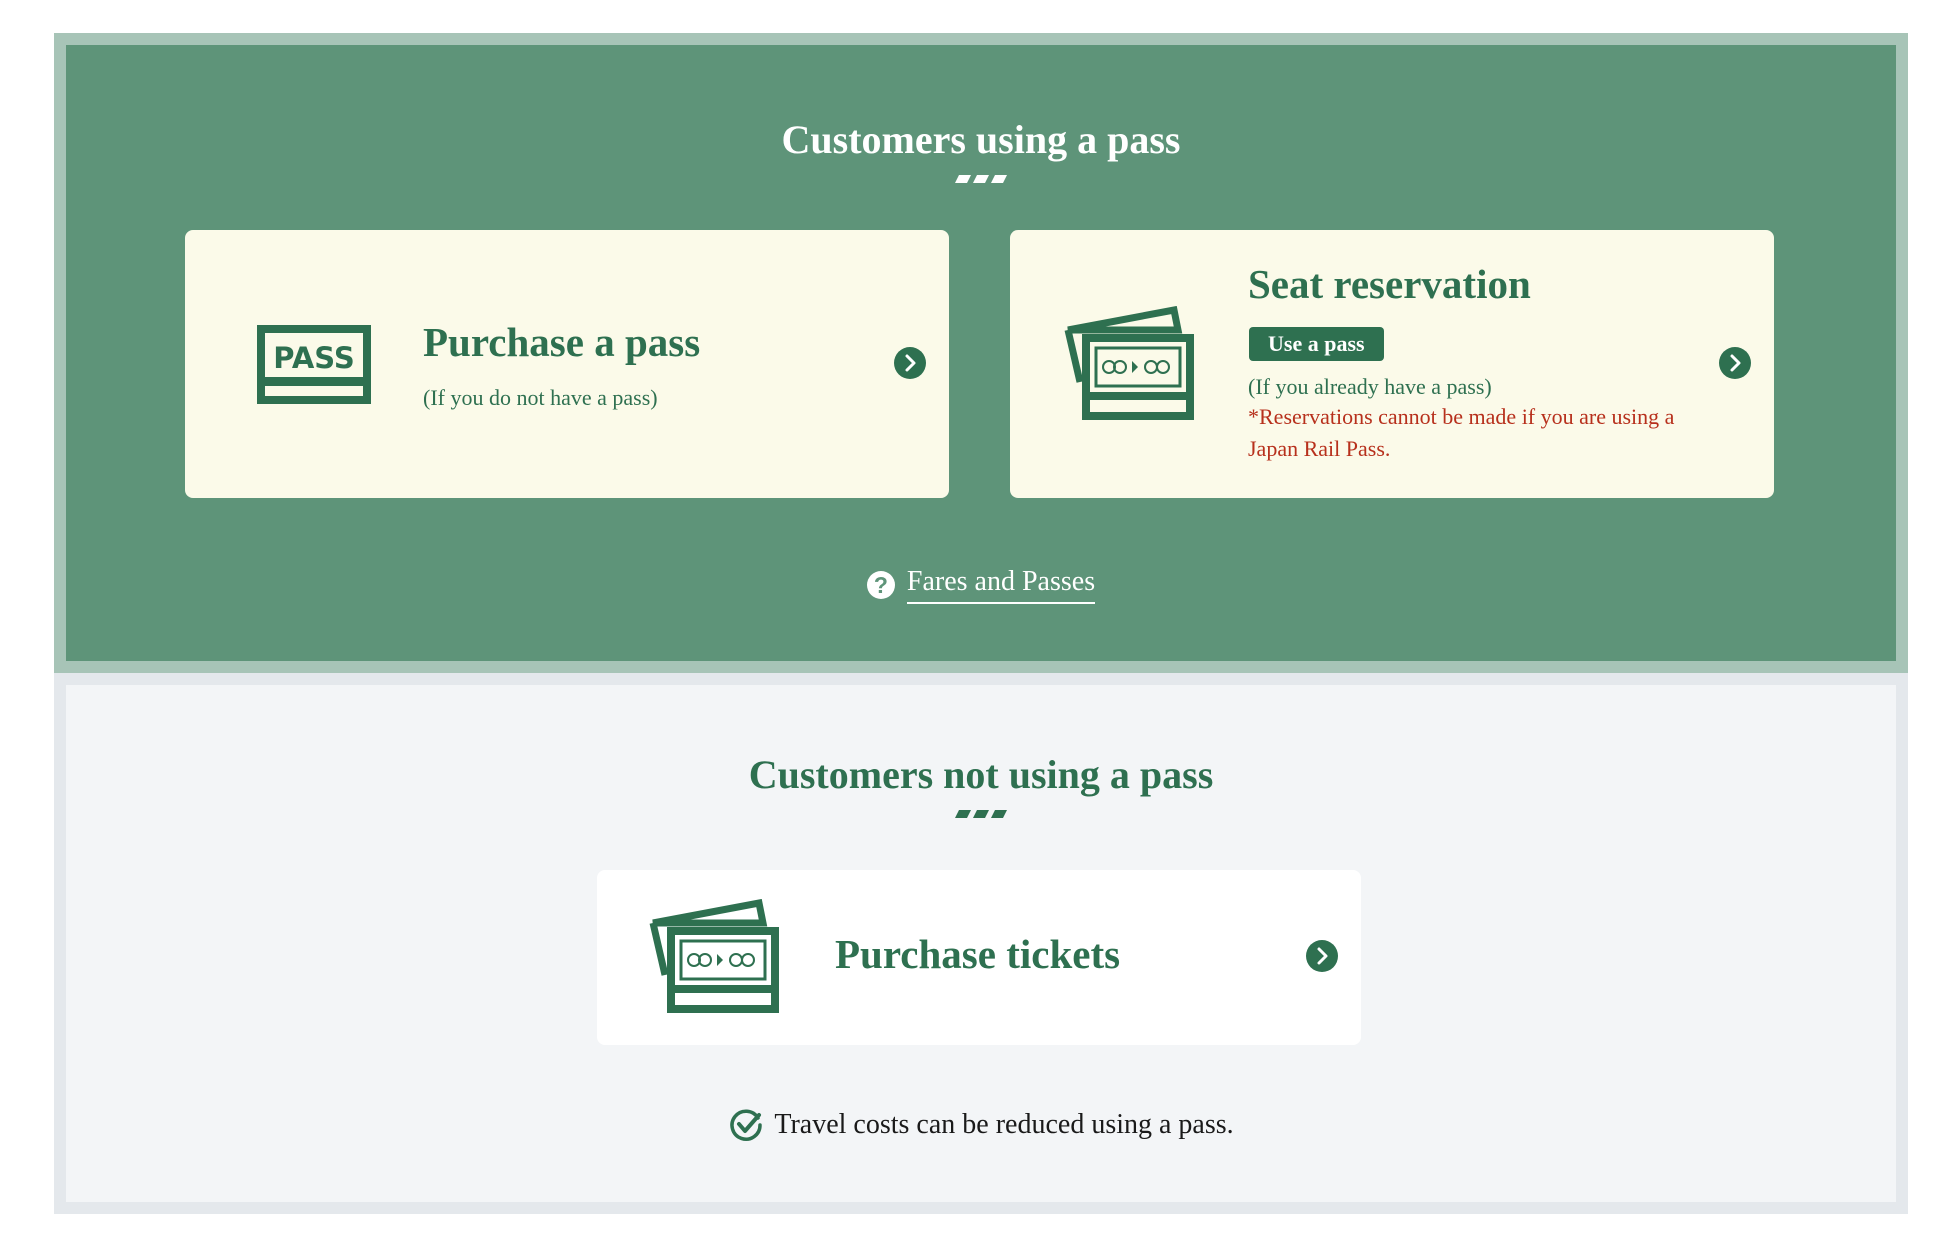 The height and width of the screenshot is (1248, 1946). What do you see at coordinates (880, 585) in the screenshot?
I see `question-icon: ?` at bounding box center [880, 585].